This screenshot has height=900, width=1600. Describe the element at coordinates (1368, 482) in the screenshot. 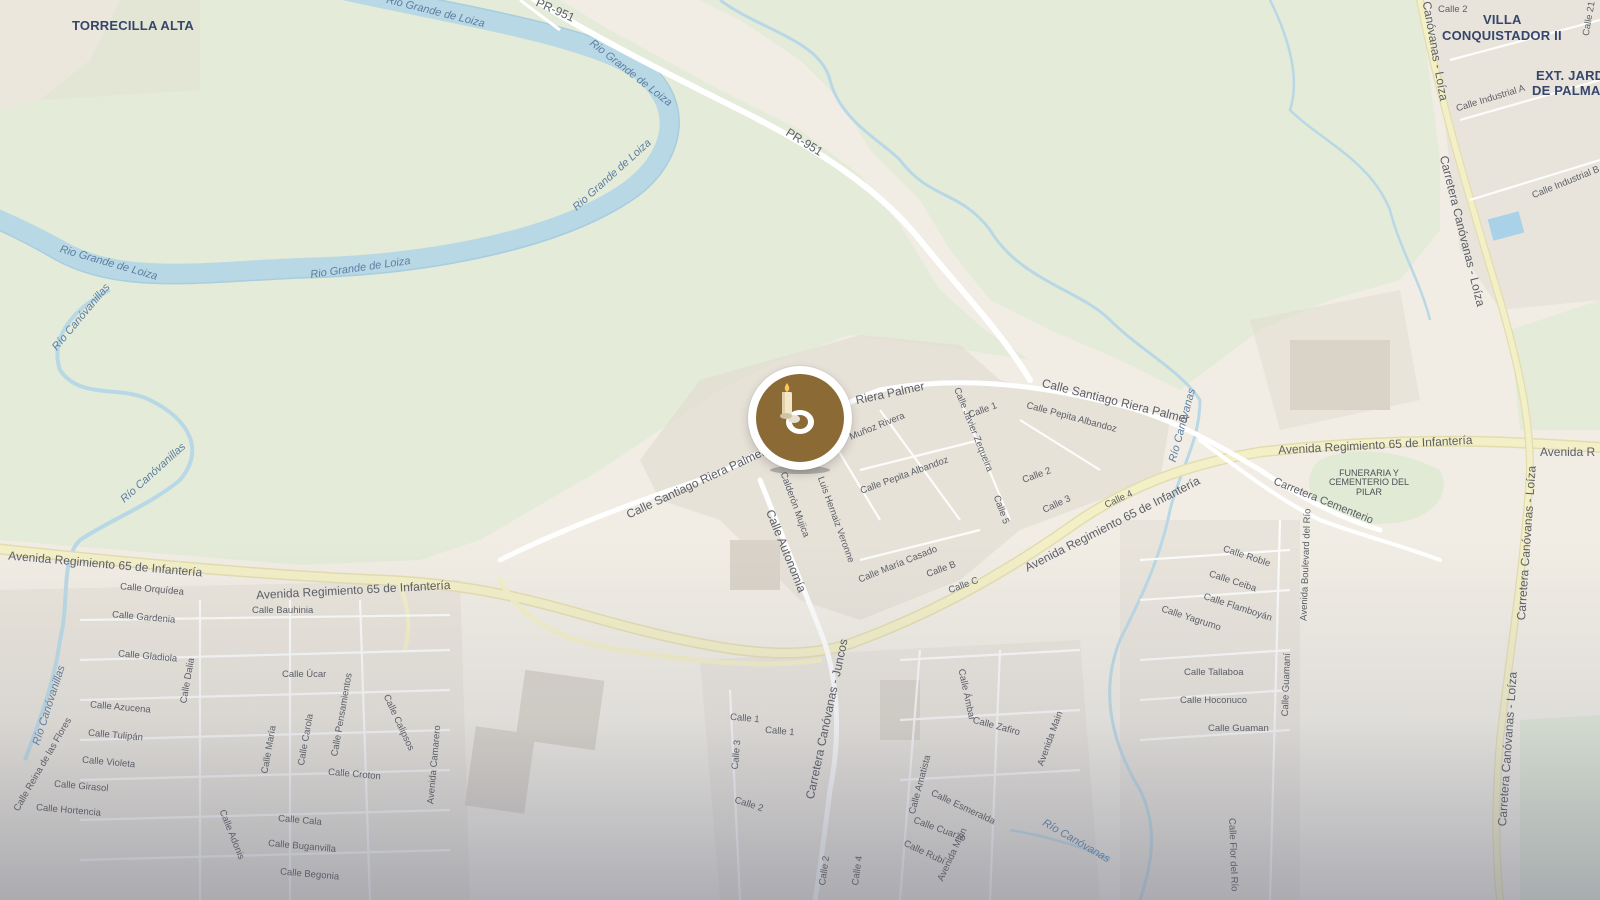

I see `poi-label-funeraria: FUNERARIA Y CEMENTERIO DEL PILAR` at that location.